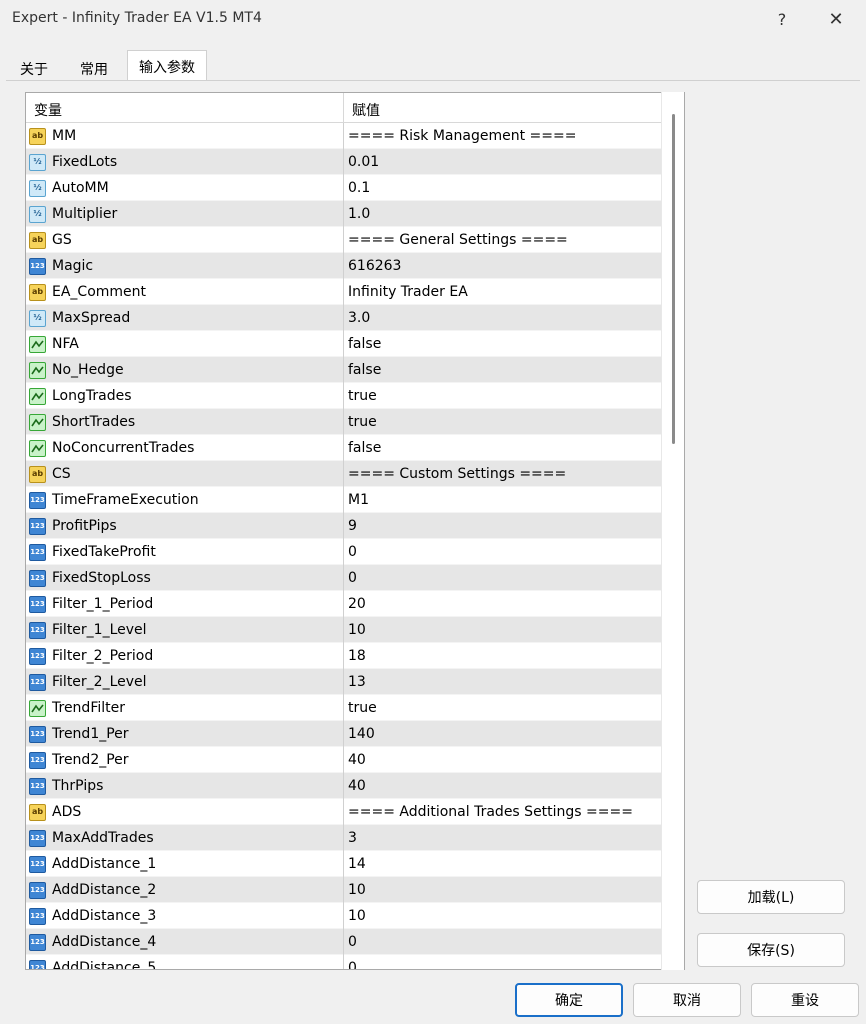 The height and width of the screenshot is (1024, 866). I want to click on parameter-variable-cell: 123 FixedTakeProfit, so click(185, 552).